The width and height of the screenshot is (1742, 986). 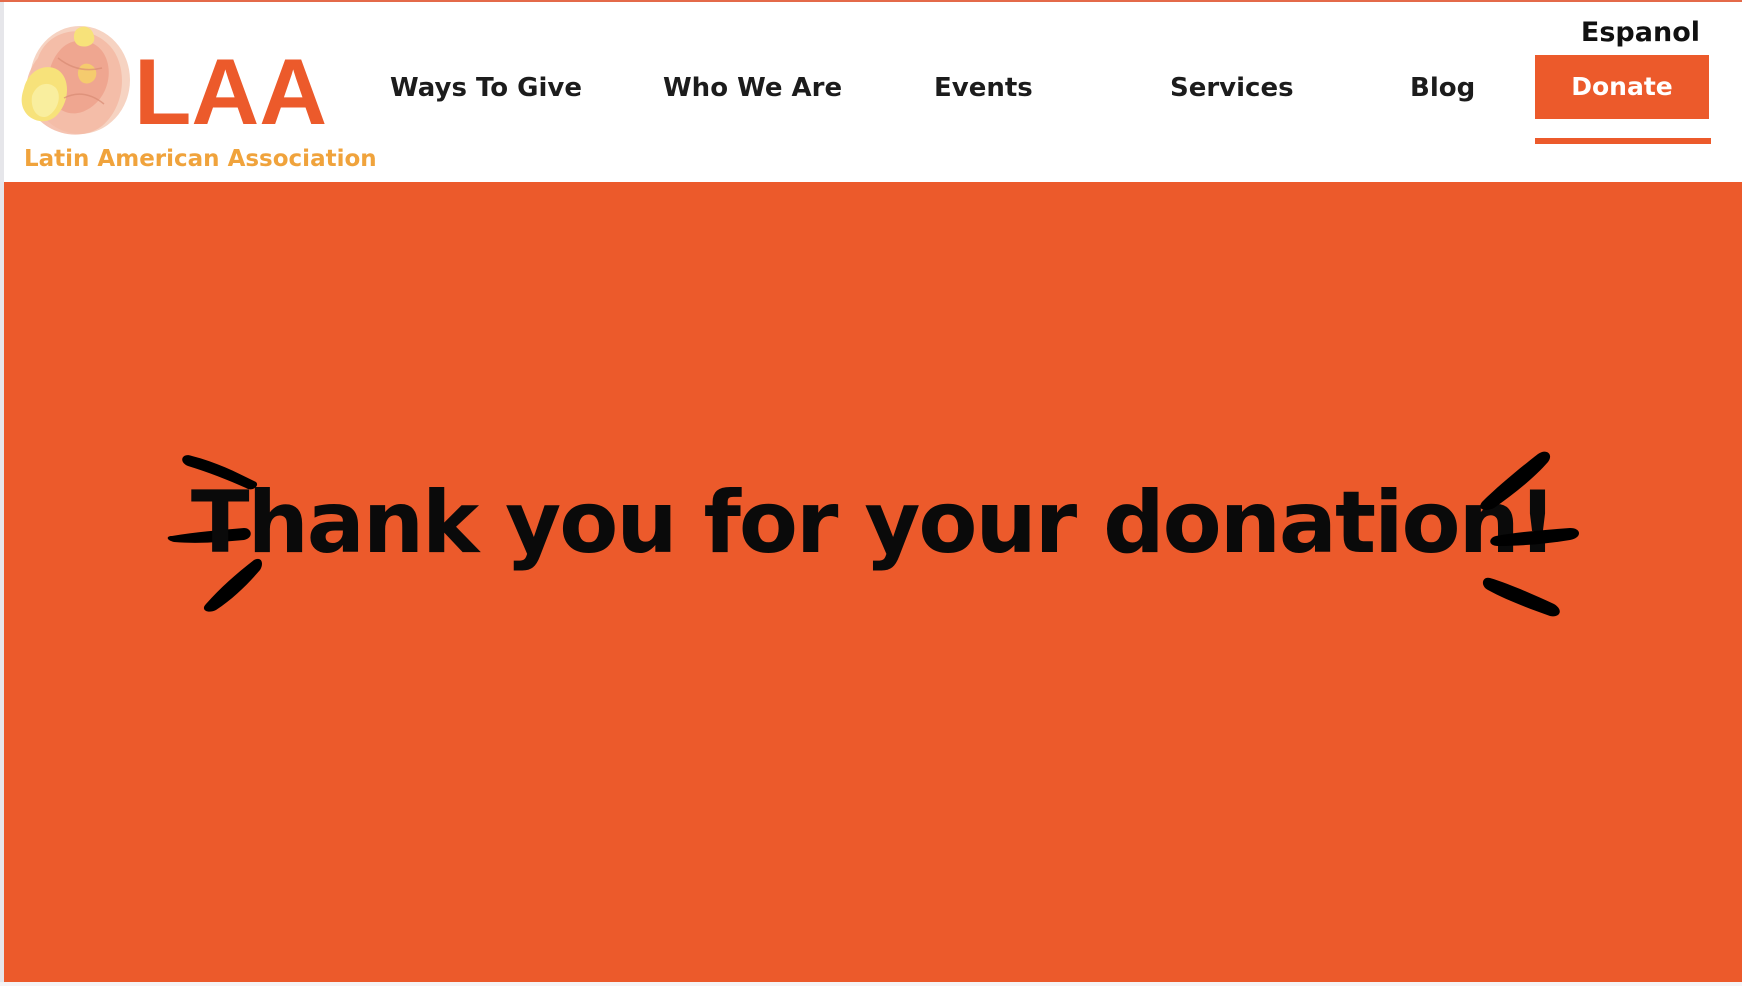 What do you see at coordinates (75, 80) in the screenshot?
I see `flower-illustration-icon` at bounding box center [75, 80].